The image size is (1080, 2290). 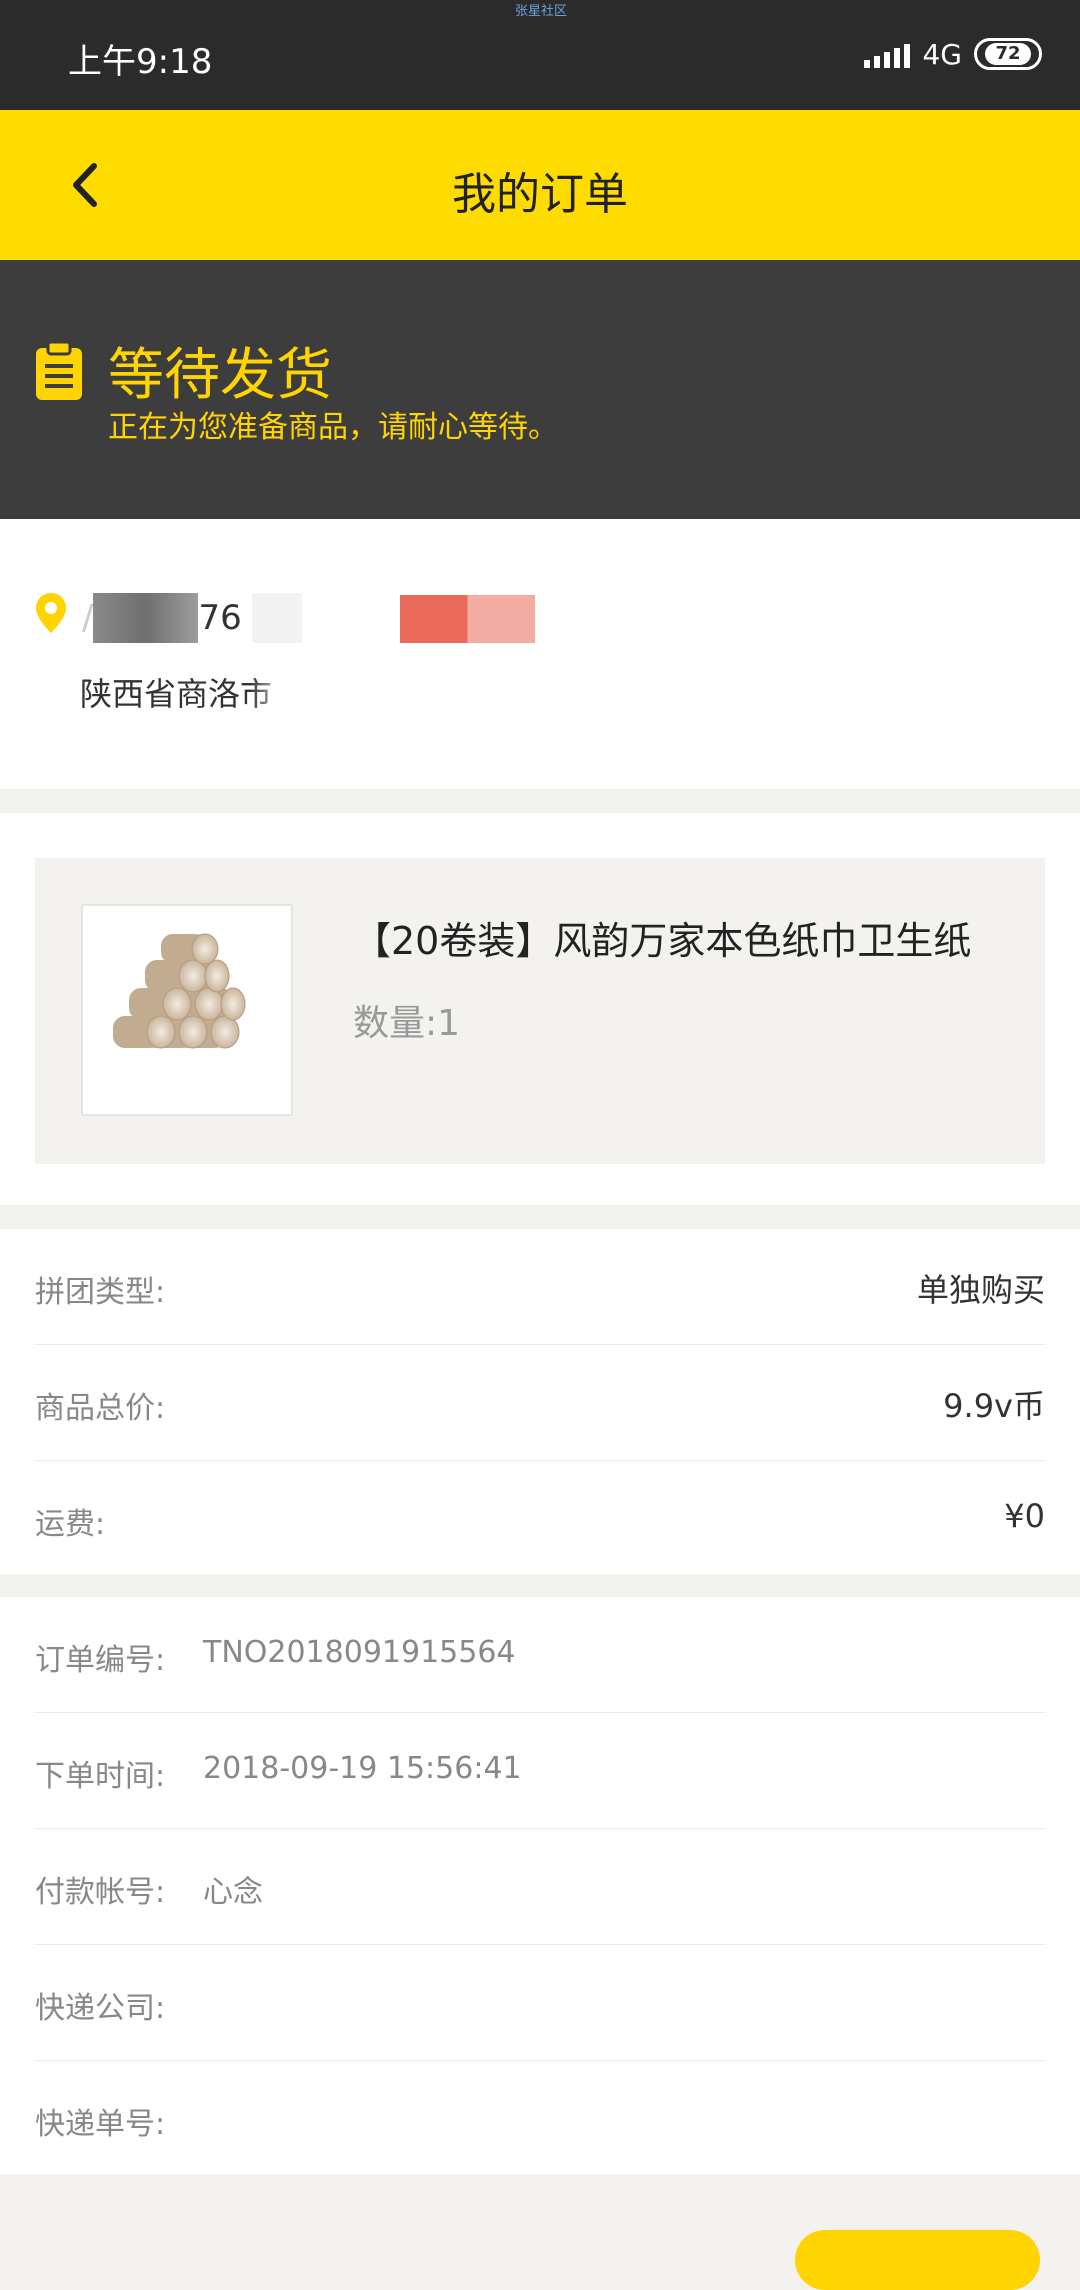 What do you see at coordinates (540, 1771) in the screenshot?
I see `order-time-row: 下单时间: 2018-09-19 15:56:41` at bounding box center [540, 1771].